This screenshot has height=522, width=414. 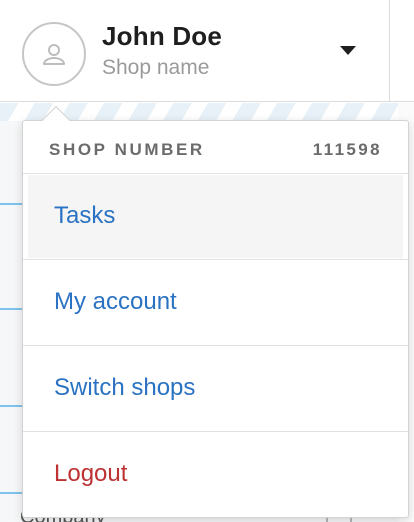 What do you see at coordinates (347, 149) in the screenshot?
I see `shop-number-value: 111598` at bounding box center [347, 149].